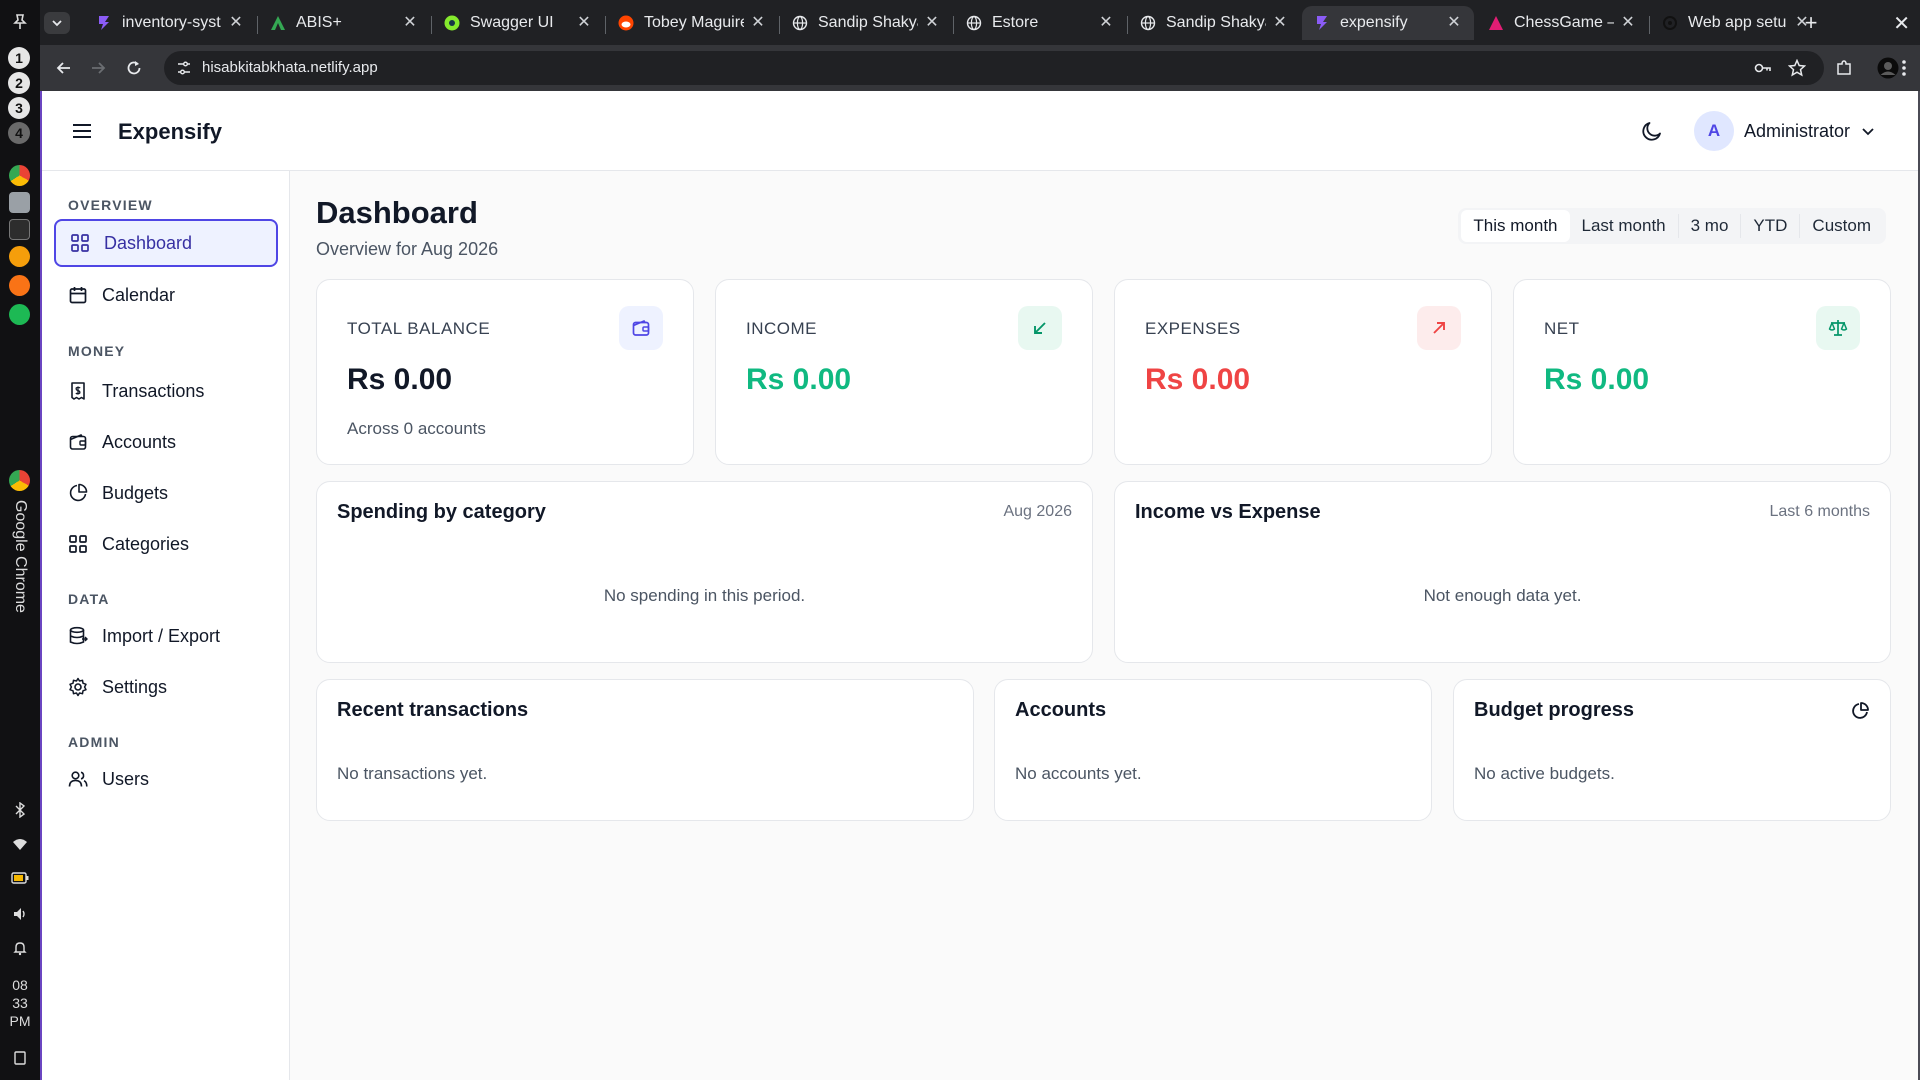  I want to click on range-custom-button: Custom, so click(1841, 226).